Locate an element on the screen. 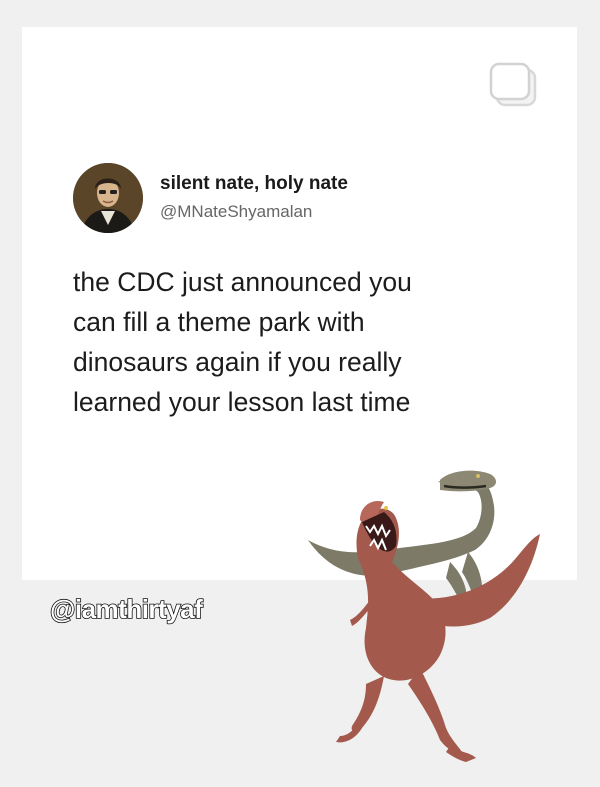  red-raptor-icon is located at coordinates (438, 631).